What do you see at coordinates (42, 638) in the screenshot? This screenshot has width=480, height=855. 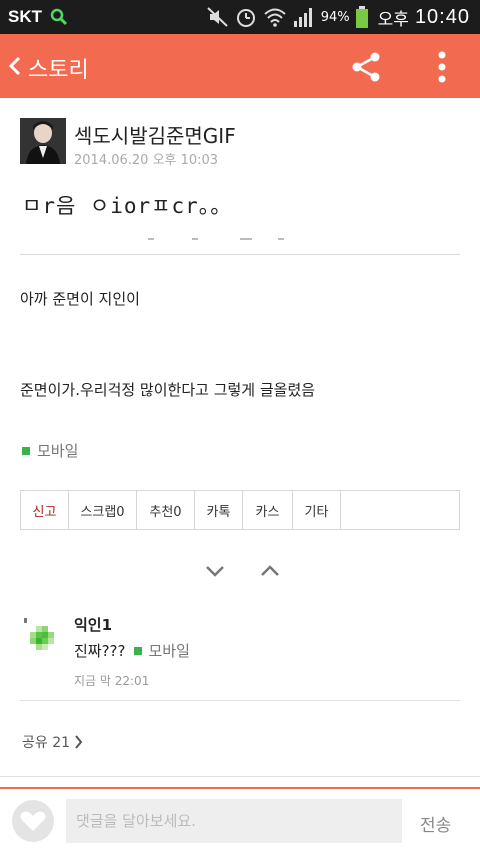 I see `commenter-avatar` at bounding box center [42, 638].